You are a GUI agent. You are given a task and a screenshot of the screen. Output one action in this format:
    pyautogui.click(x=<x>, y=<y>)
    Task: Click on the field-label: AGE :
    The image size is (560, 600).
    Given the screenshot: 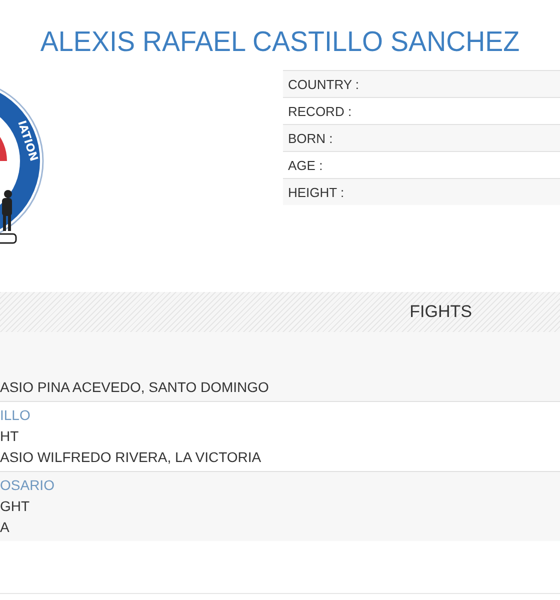 What is the action you would take?
    pyautogui.click(x=305, y=165)
    